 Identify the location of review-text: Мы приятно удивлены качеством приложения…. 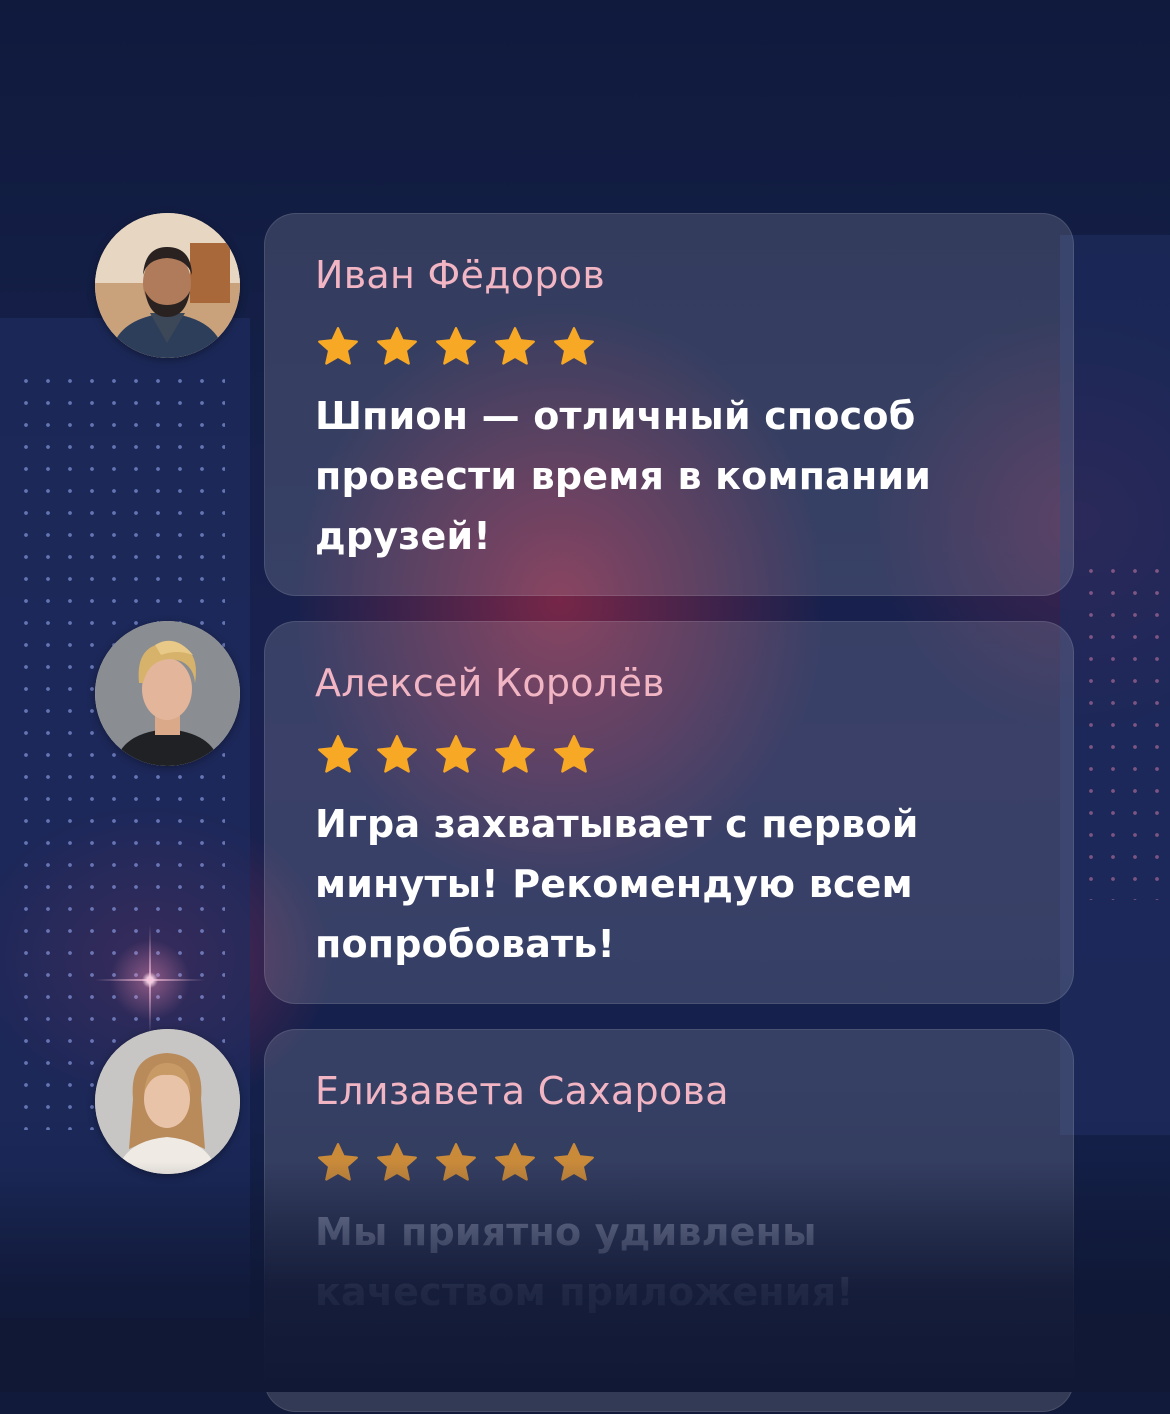
(675, 1262).